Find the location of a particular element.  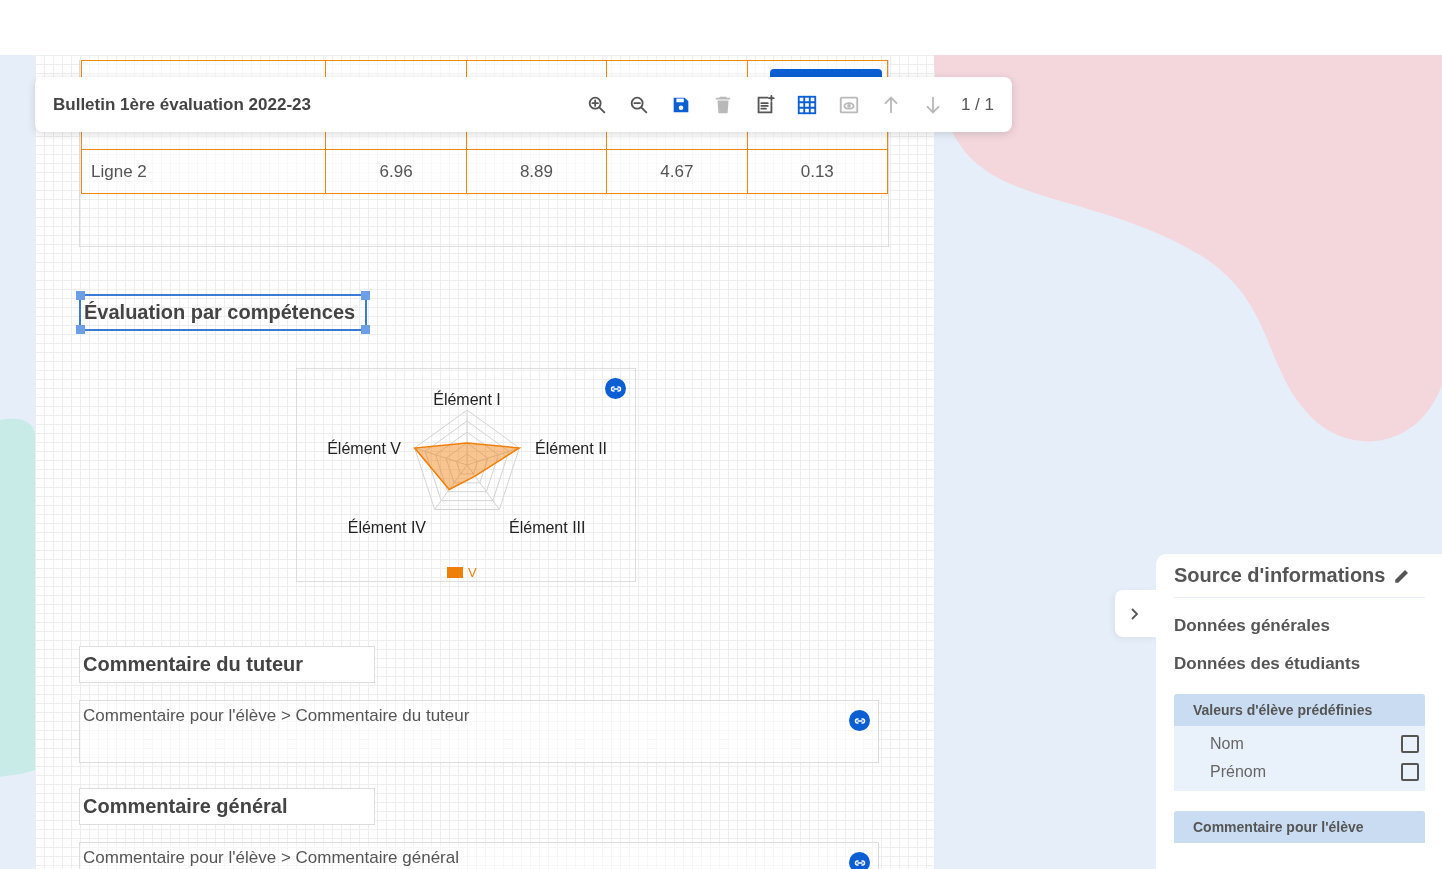

panel-title: Source d'informations is located at coordinates (1280, 575).